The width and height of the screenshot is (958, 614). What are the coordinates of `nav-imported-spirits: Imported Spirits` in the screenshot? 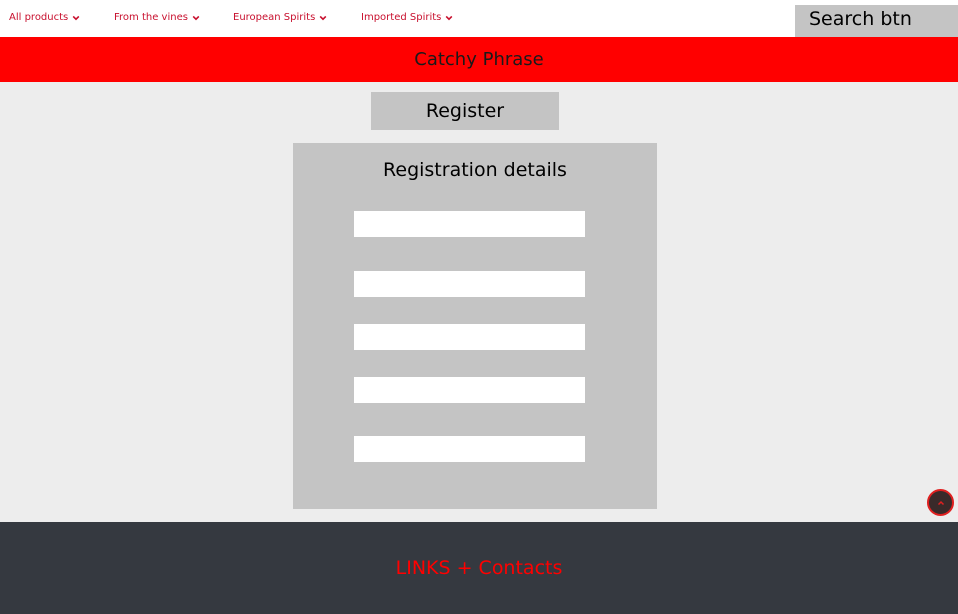 It's located at (407, 17).